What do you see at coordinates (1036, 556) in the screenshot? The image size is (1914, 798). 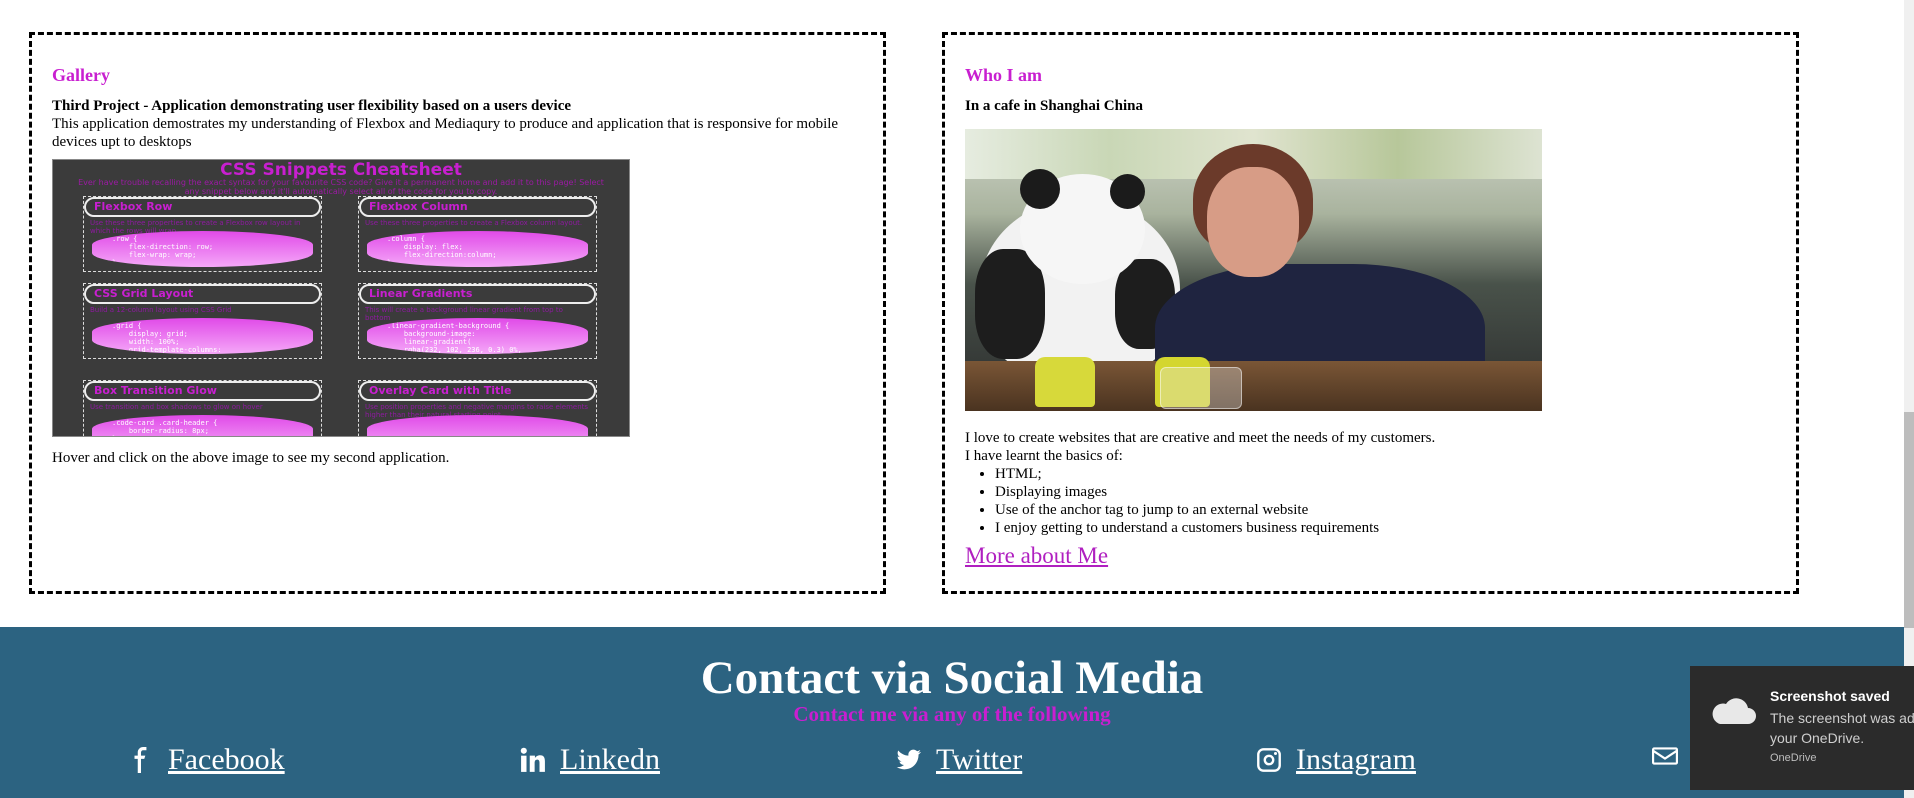 I see `more-about-me-link: More about Me` at bounding box center [1036, 556].